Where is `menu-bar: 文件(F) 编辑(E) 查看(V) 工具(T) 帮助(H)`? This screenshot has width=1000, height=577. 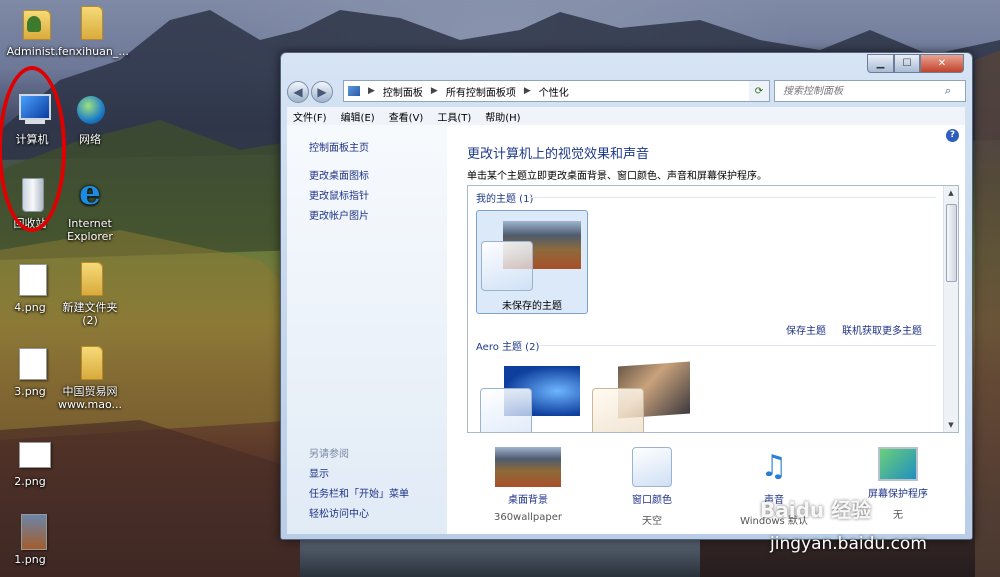 menu-bar: 文件(F) 编辑(E) 查看(V) 工具(T) 帮助(H) is located at coordinates (626, 116).